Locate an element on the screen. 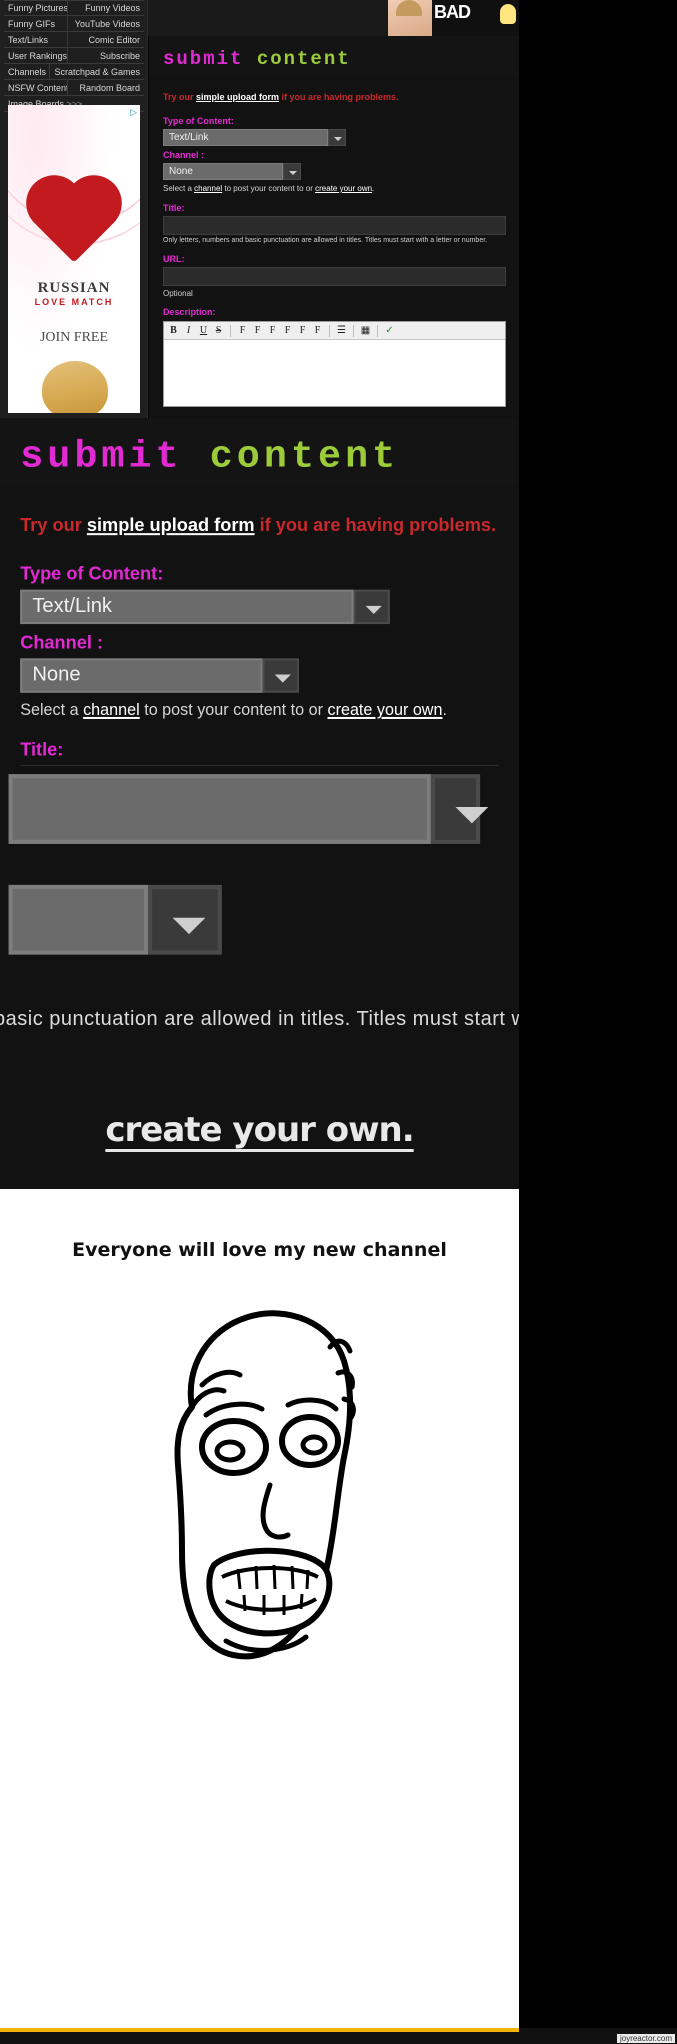 This screenshot has height=2044, width=677. format-button-1: F is located at coordinates (242, 330).